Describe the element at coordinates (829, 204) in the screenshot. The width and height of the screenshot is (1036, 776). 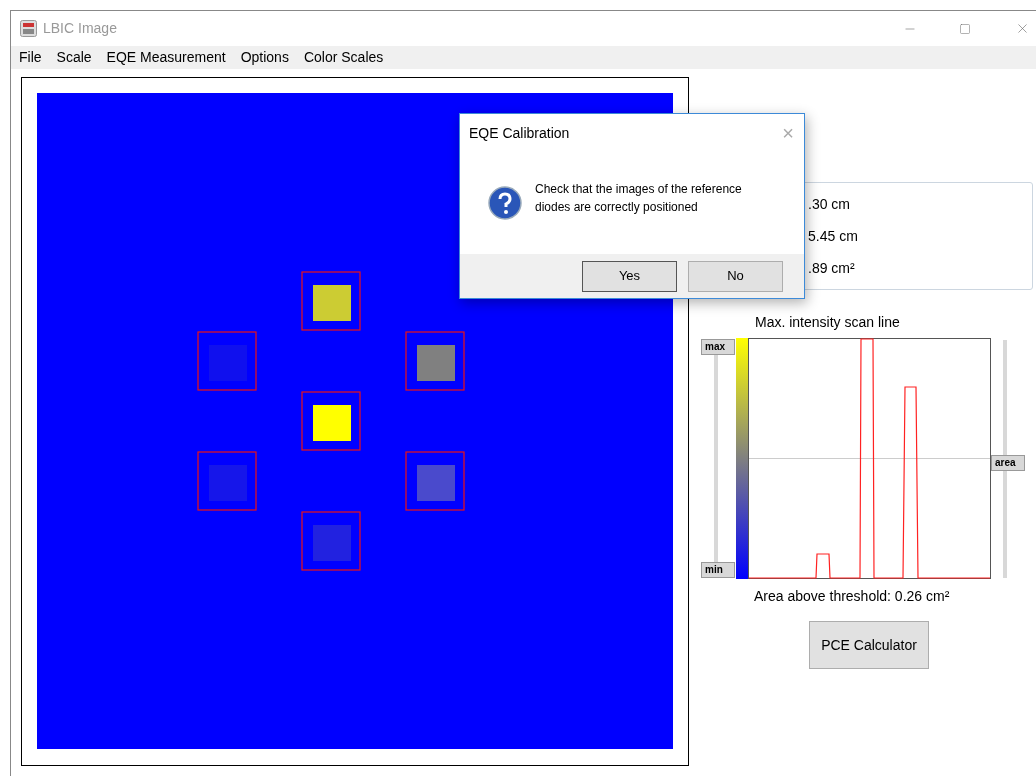
I see `measurement-value: .30 cm` at that location.